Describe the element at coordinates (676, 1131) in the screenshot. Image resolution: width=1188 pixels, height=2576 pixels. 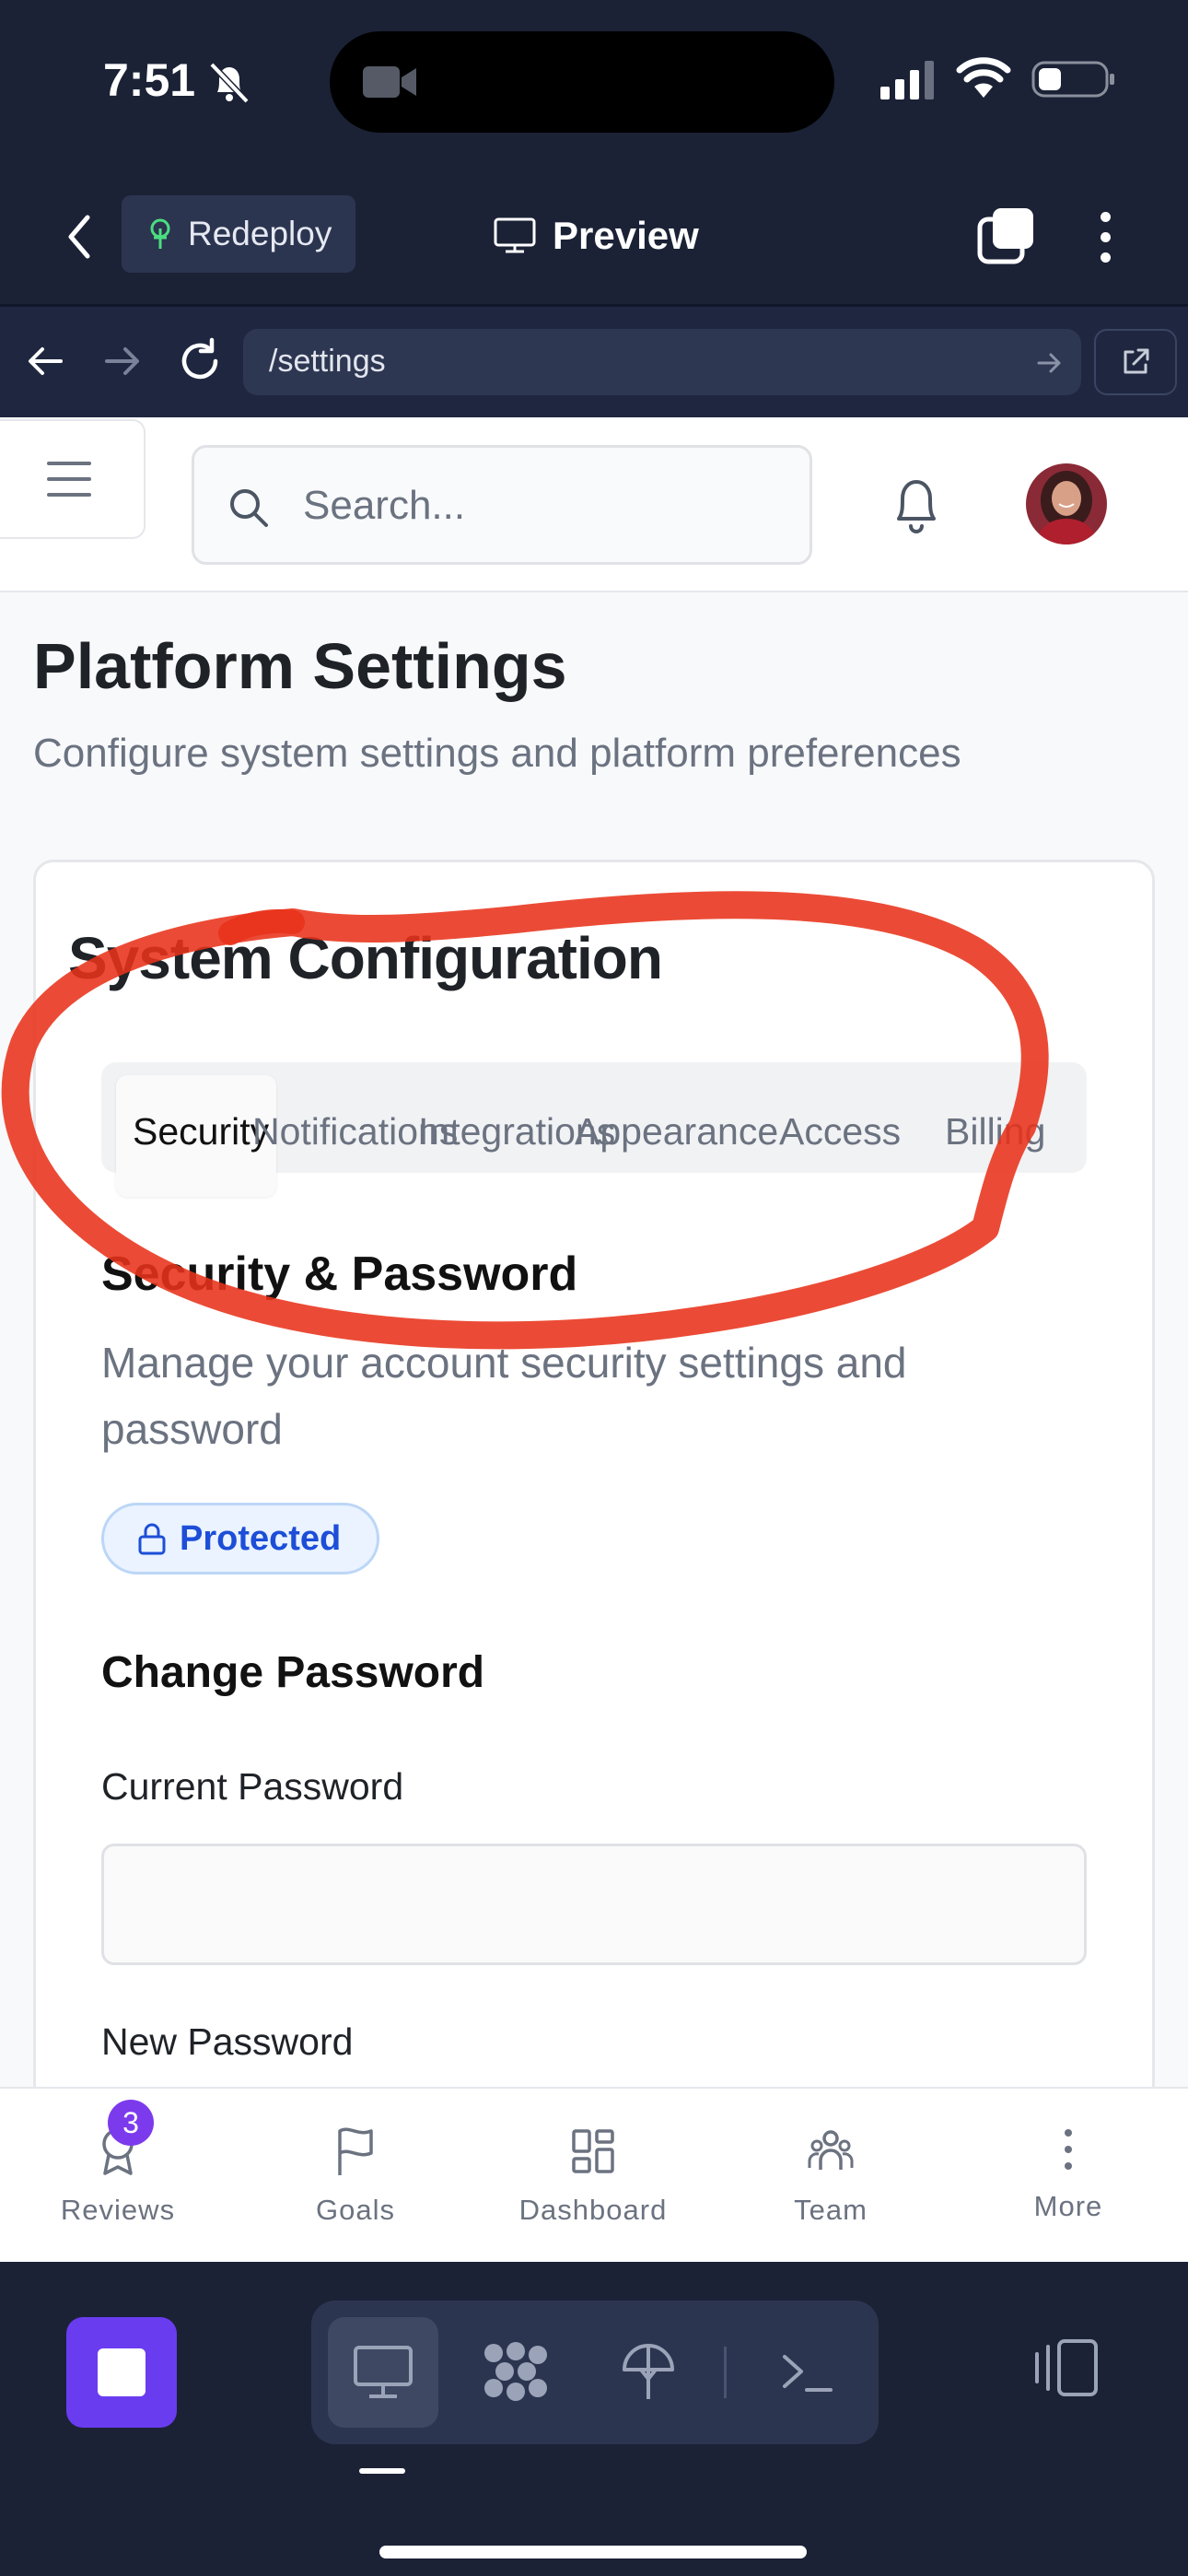
I see `tab-appearance: Appearance` at that location.